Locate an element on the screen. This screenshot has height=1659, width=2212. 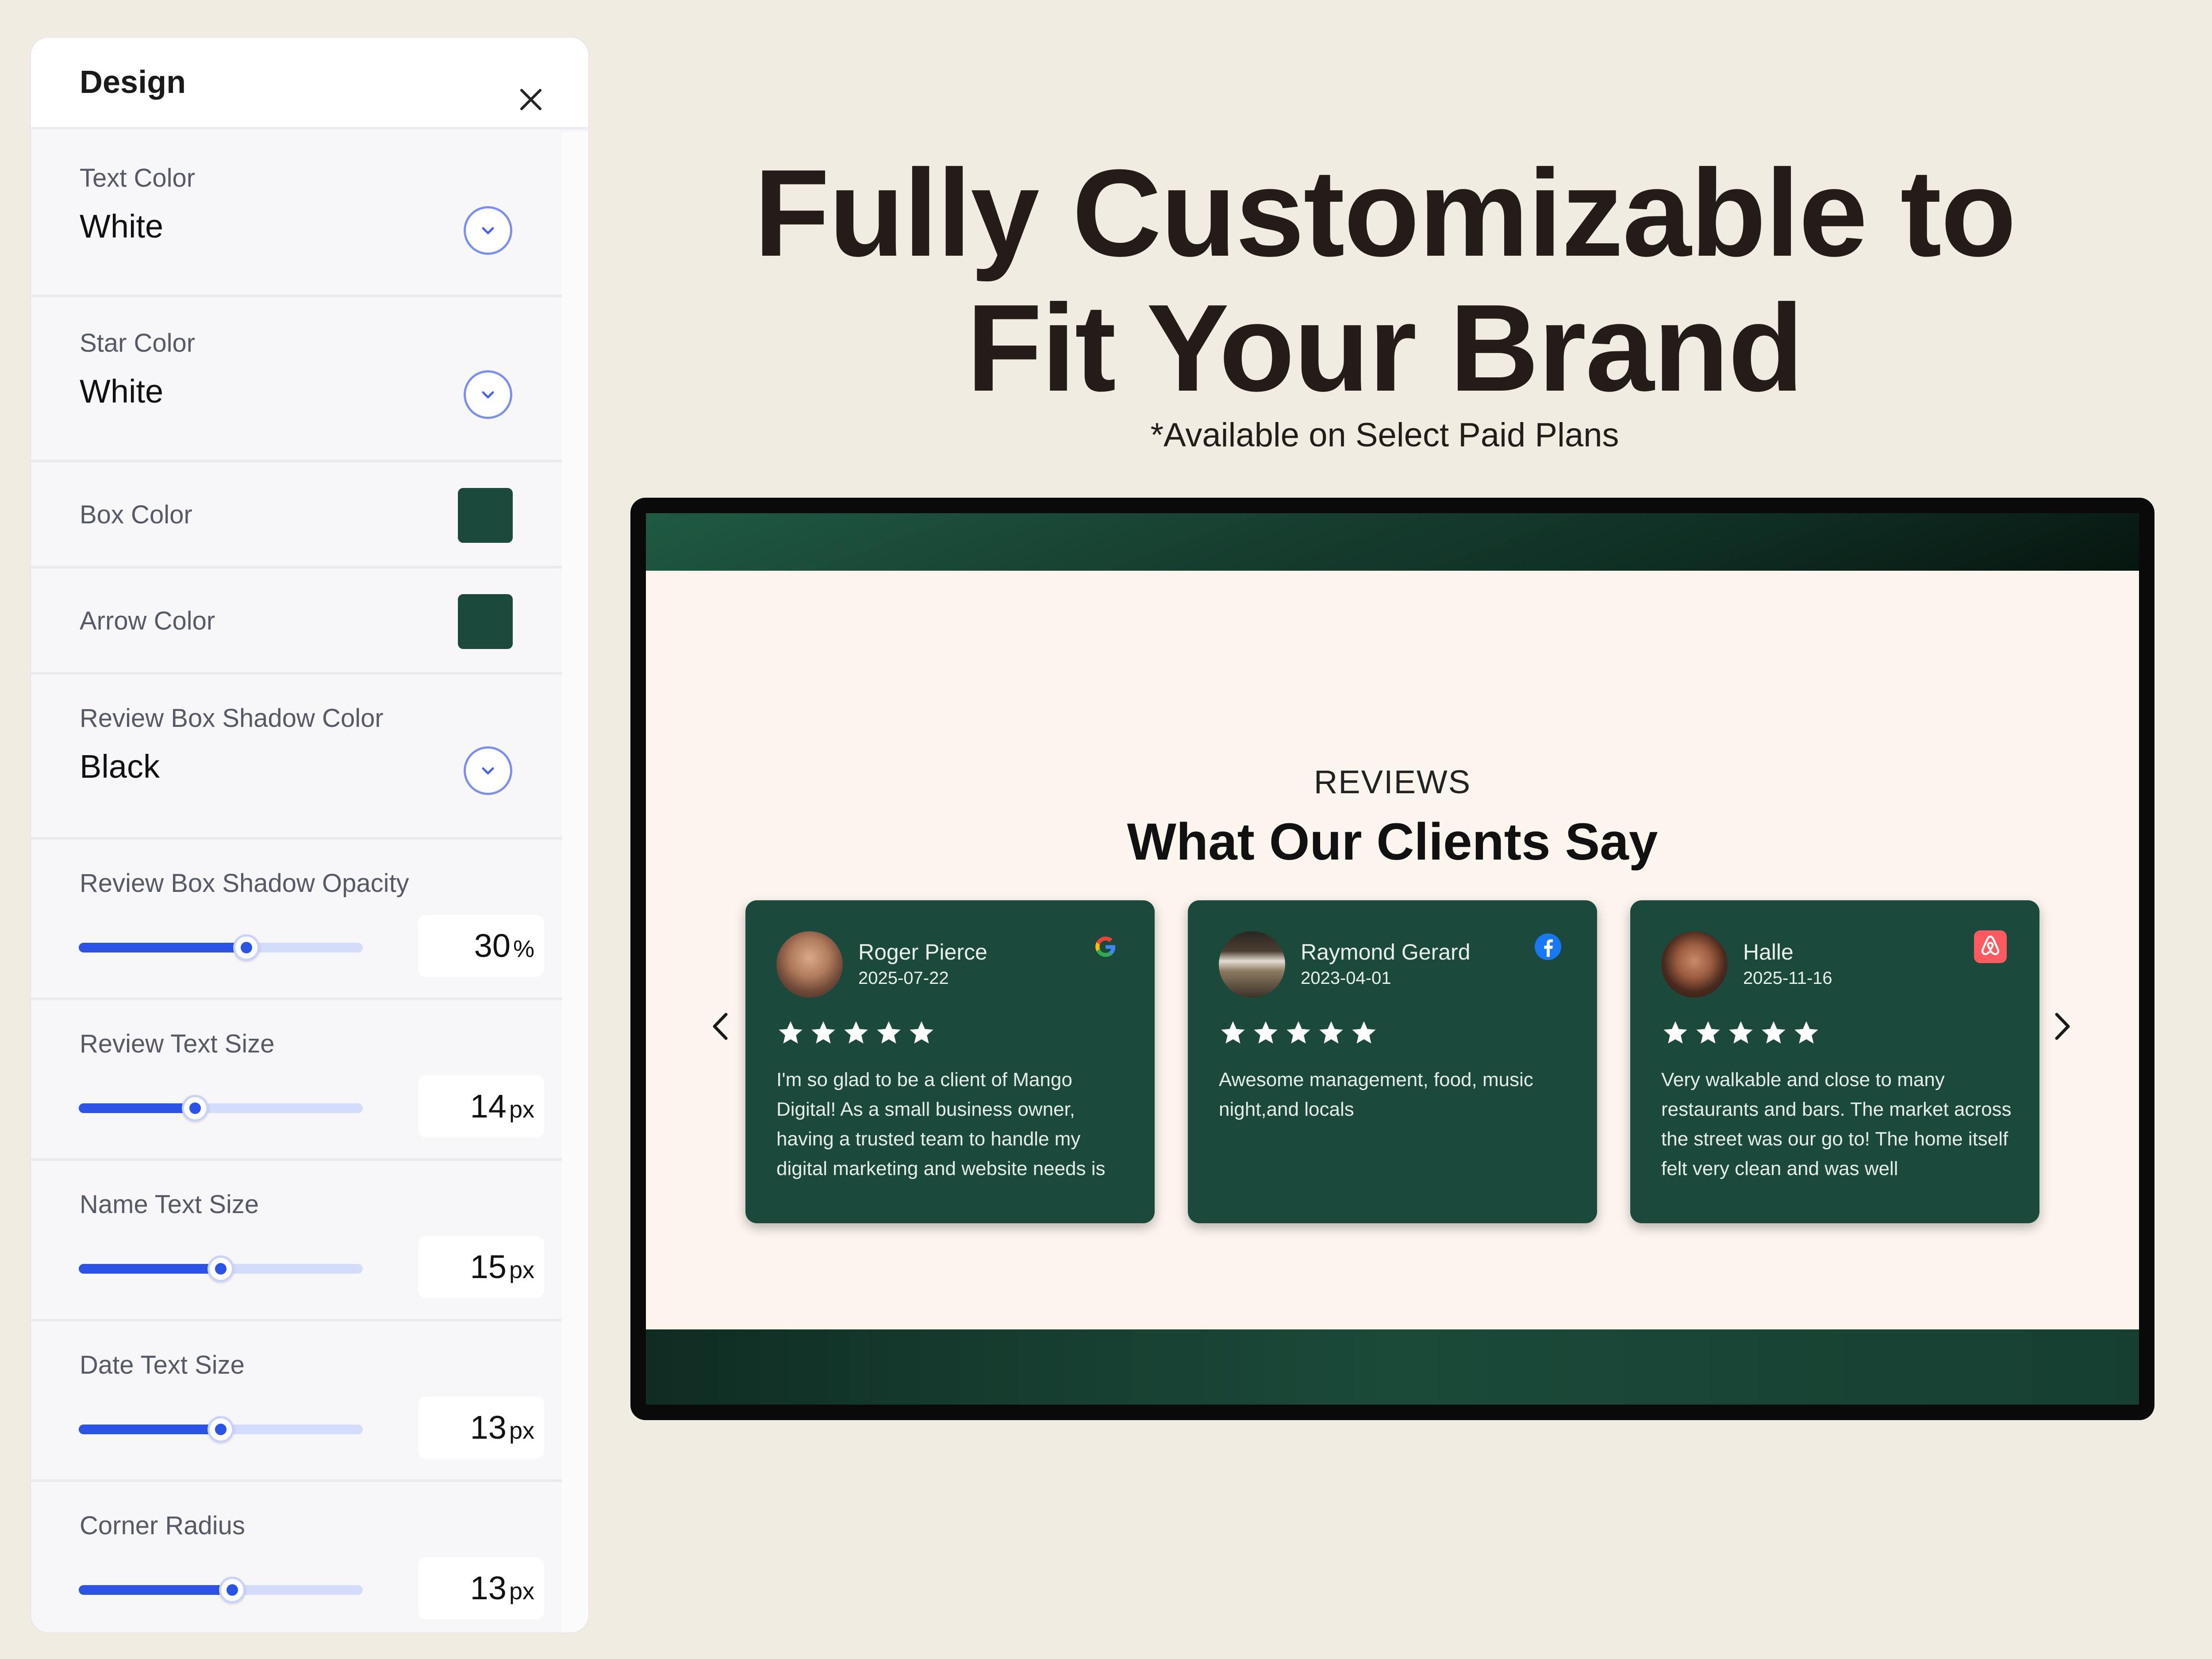
name-text-size-slider is located at coordinates (221, 1269).